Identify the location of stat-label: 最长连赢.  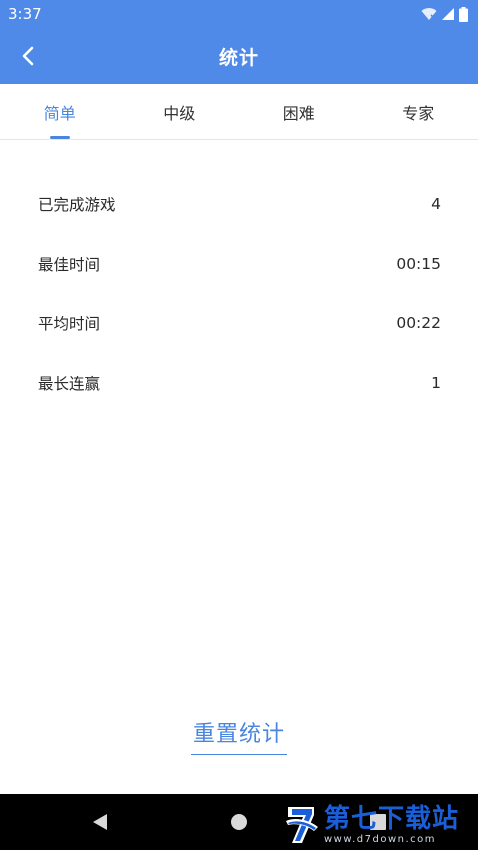
(69, 383).